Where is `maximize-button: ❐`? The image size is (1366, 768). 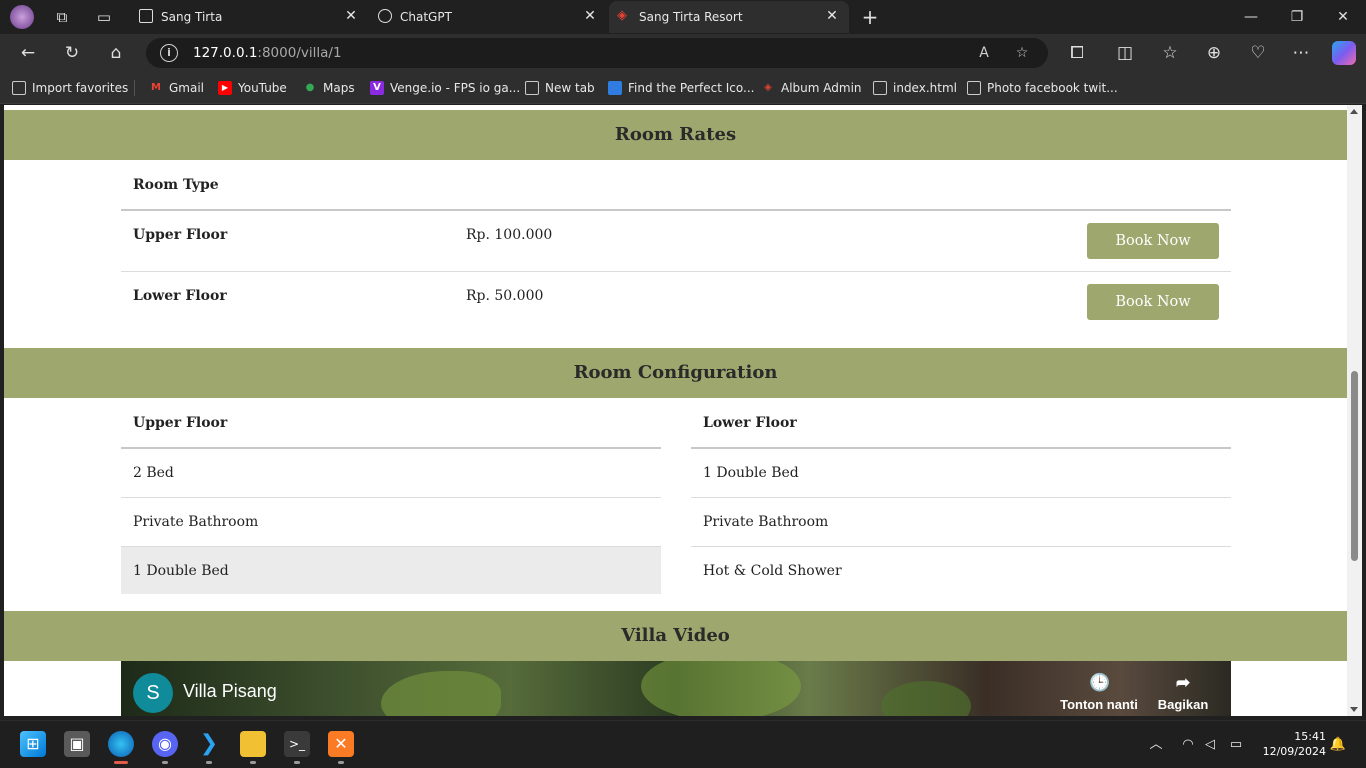 maximize-button: ❐ is located at coordinates (1297, 17).